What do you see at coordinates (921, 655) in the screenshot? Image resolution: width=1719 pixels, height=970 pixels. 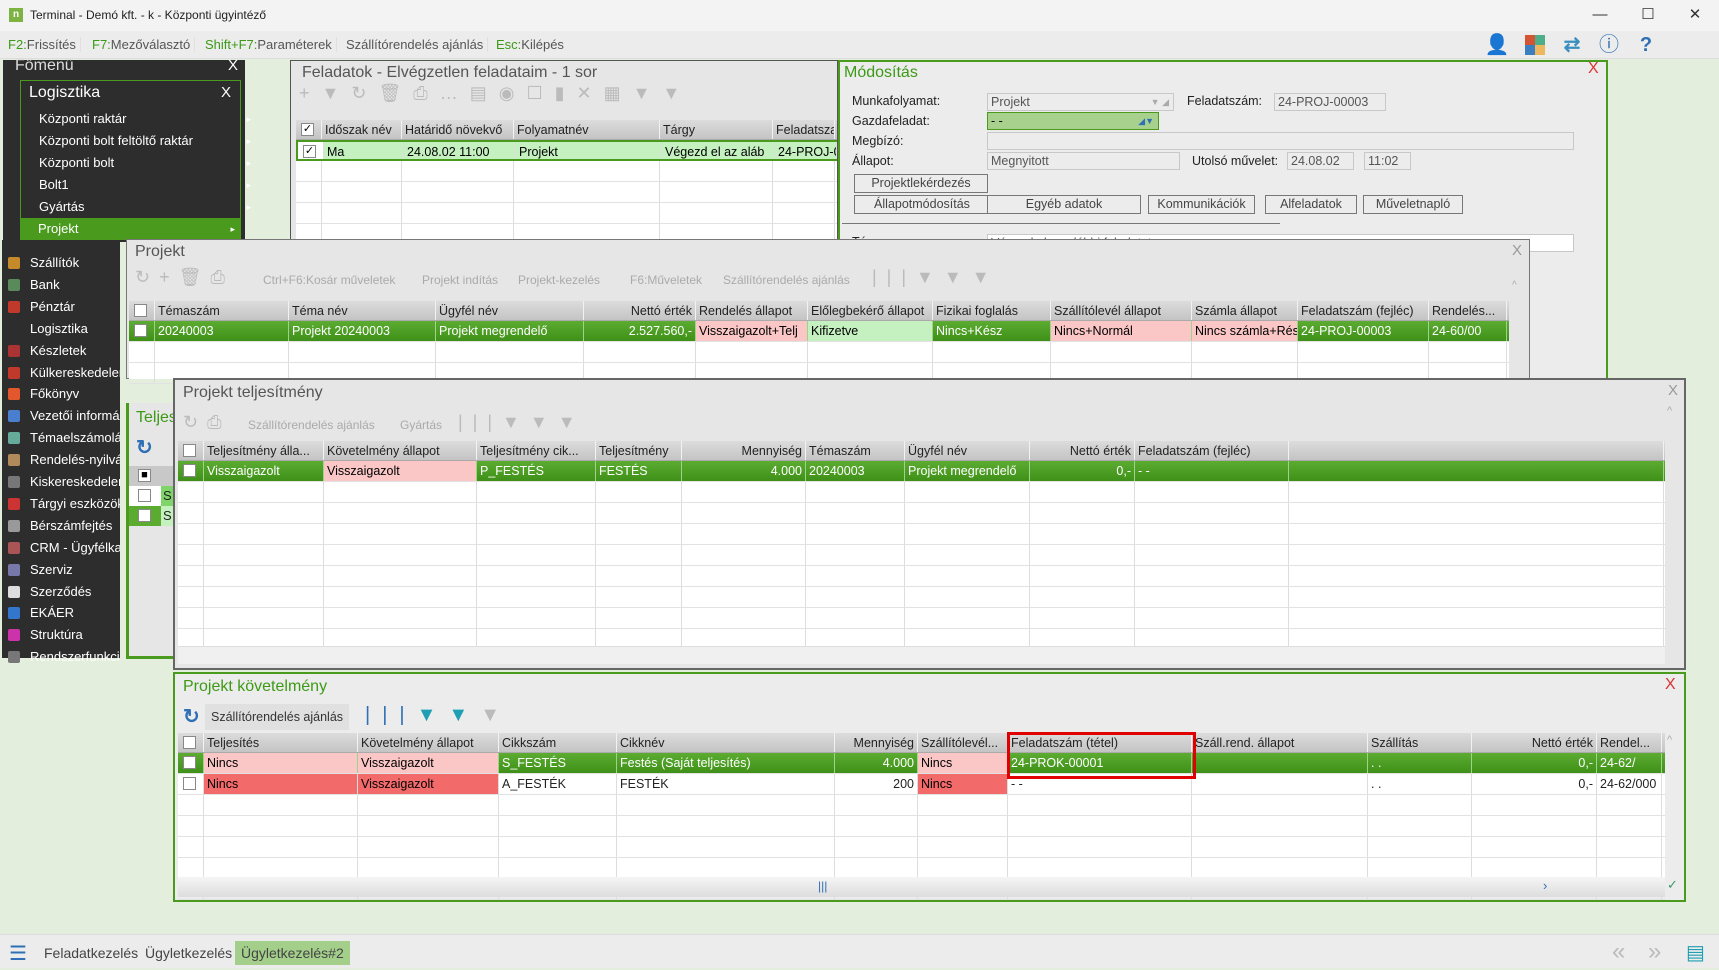 I see `horizontal-scrollbar` at bounding box center [921, 655].